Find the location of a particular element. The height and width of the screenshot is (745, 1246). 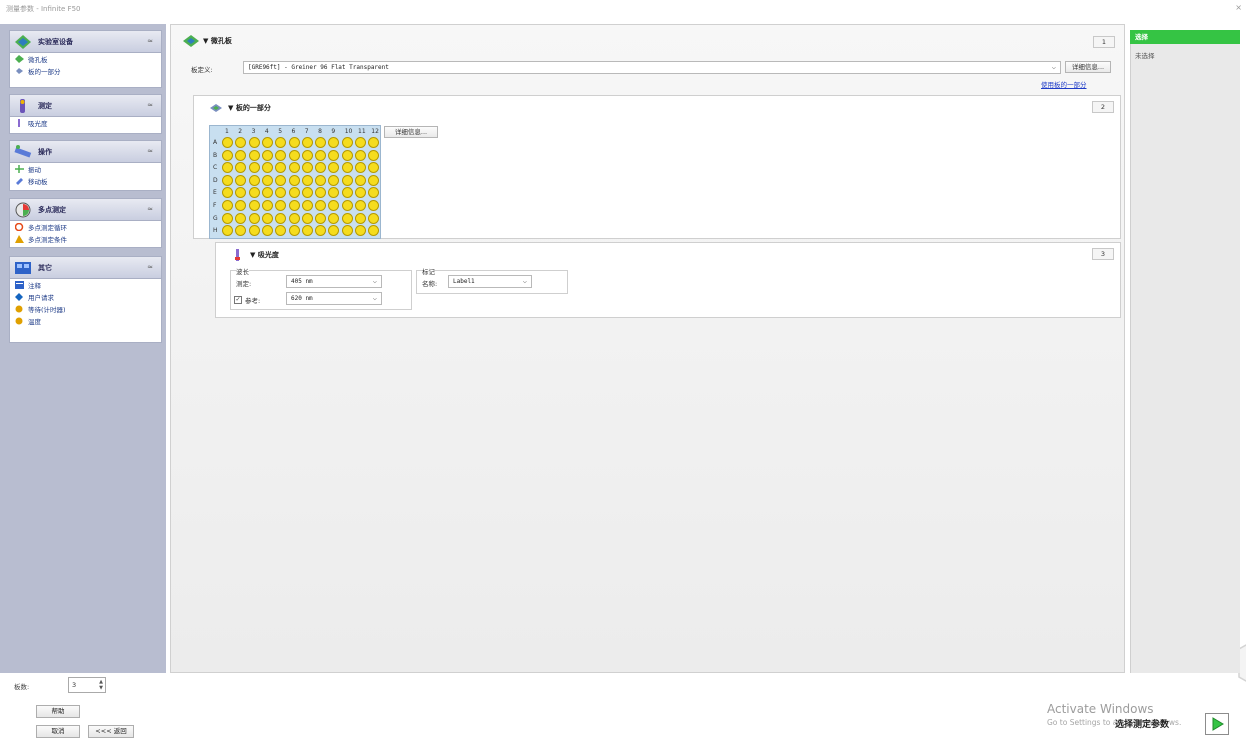

group-header-measurement: 测定 ≈ is located at coordinates (85, 106).